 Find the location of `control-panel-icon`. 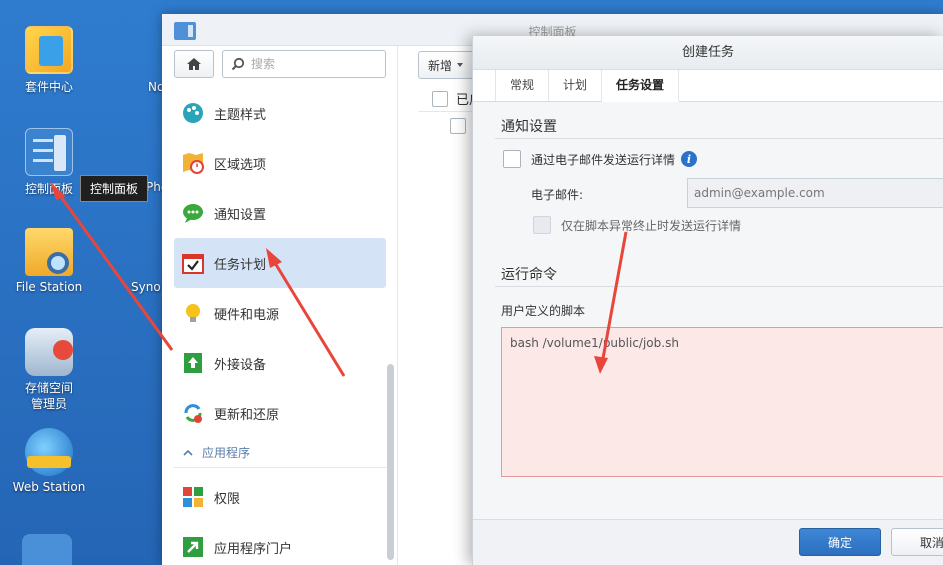

control-panel-icon is located at coordinates (49, 152).